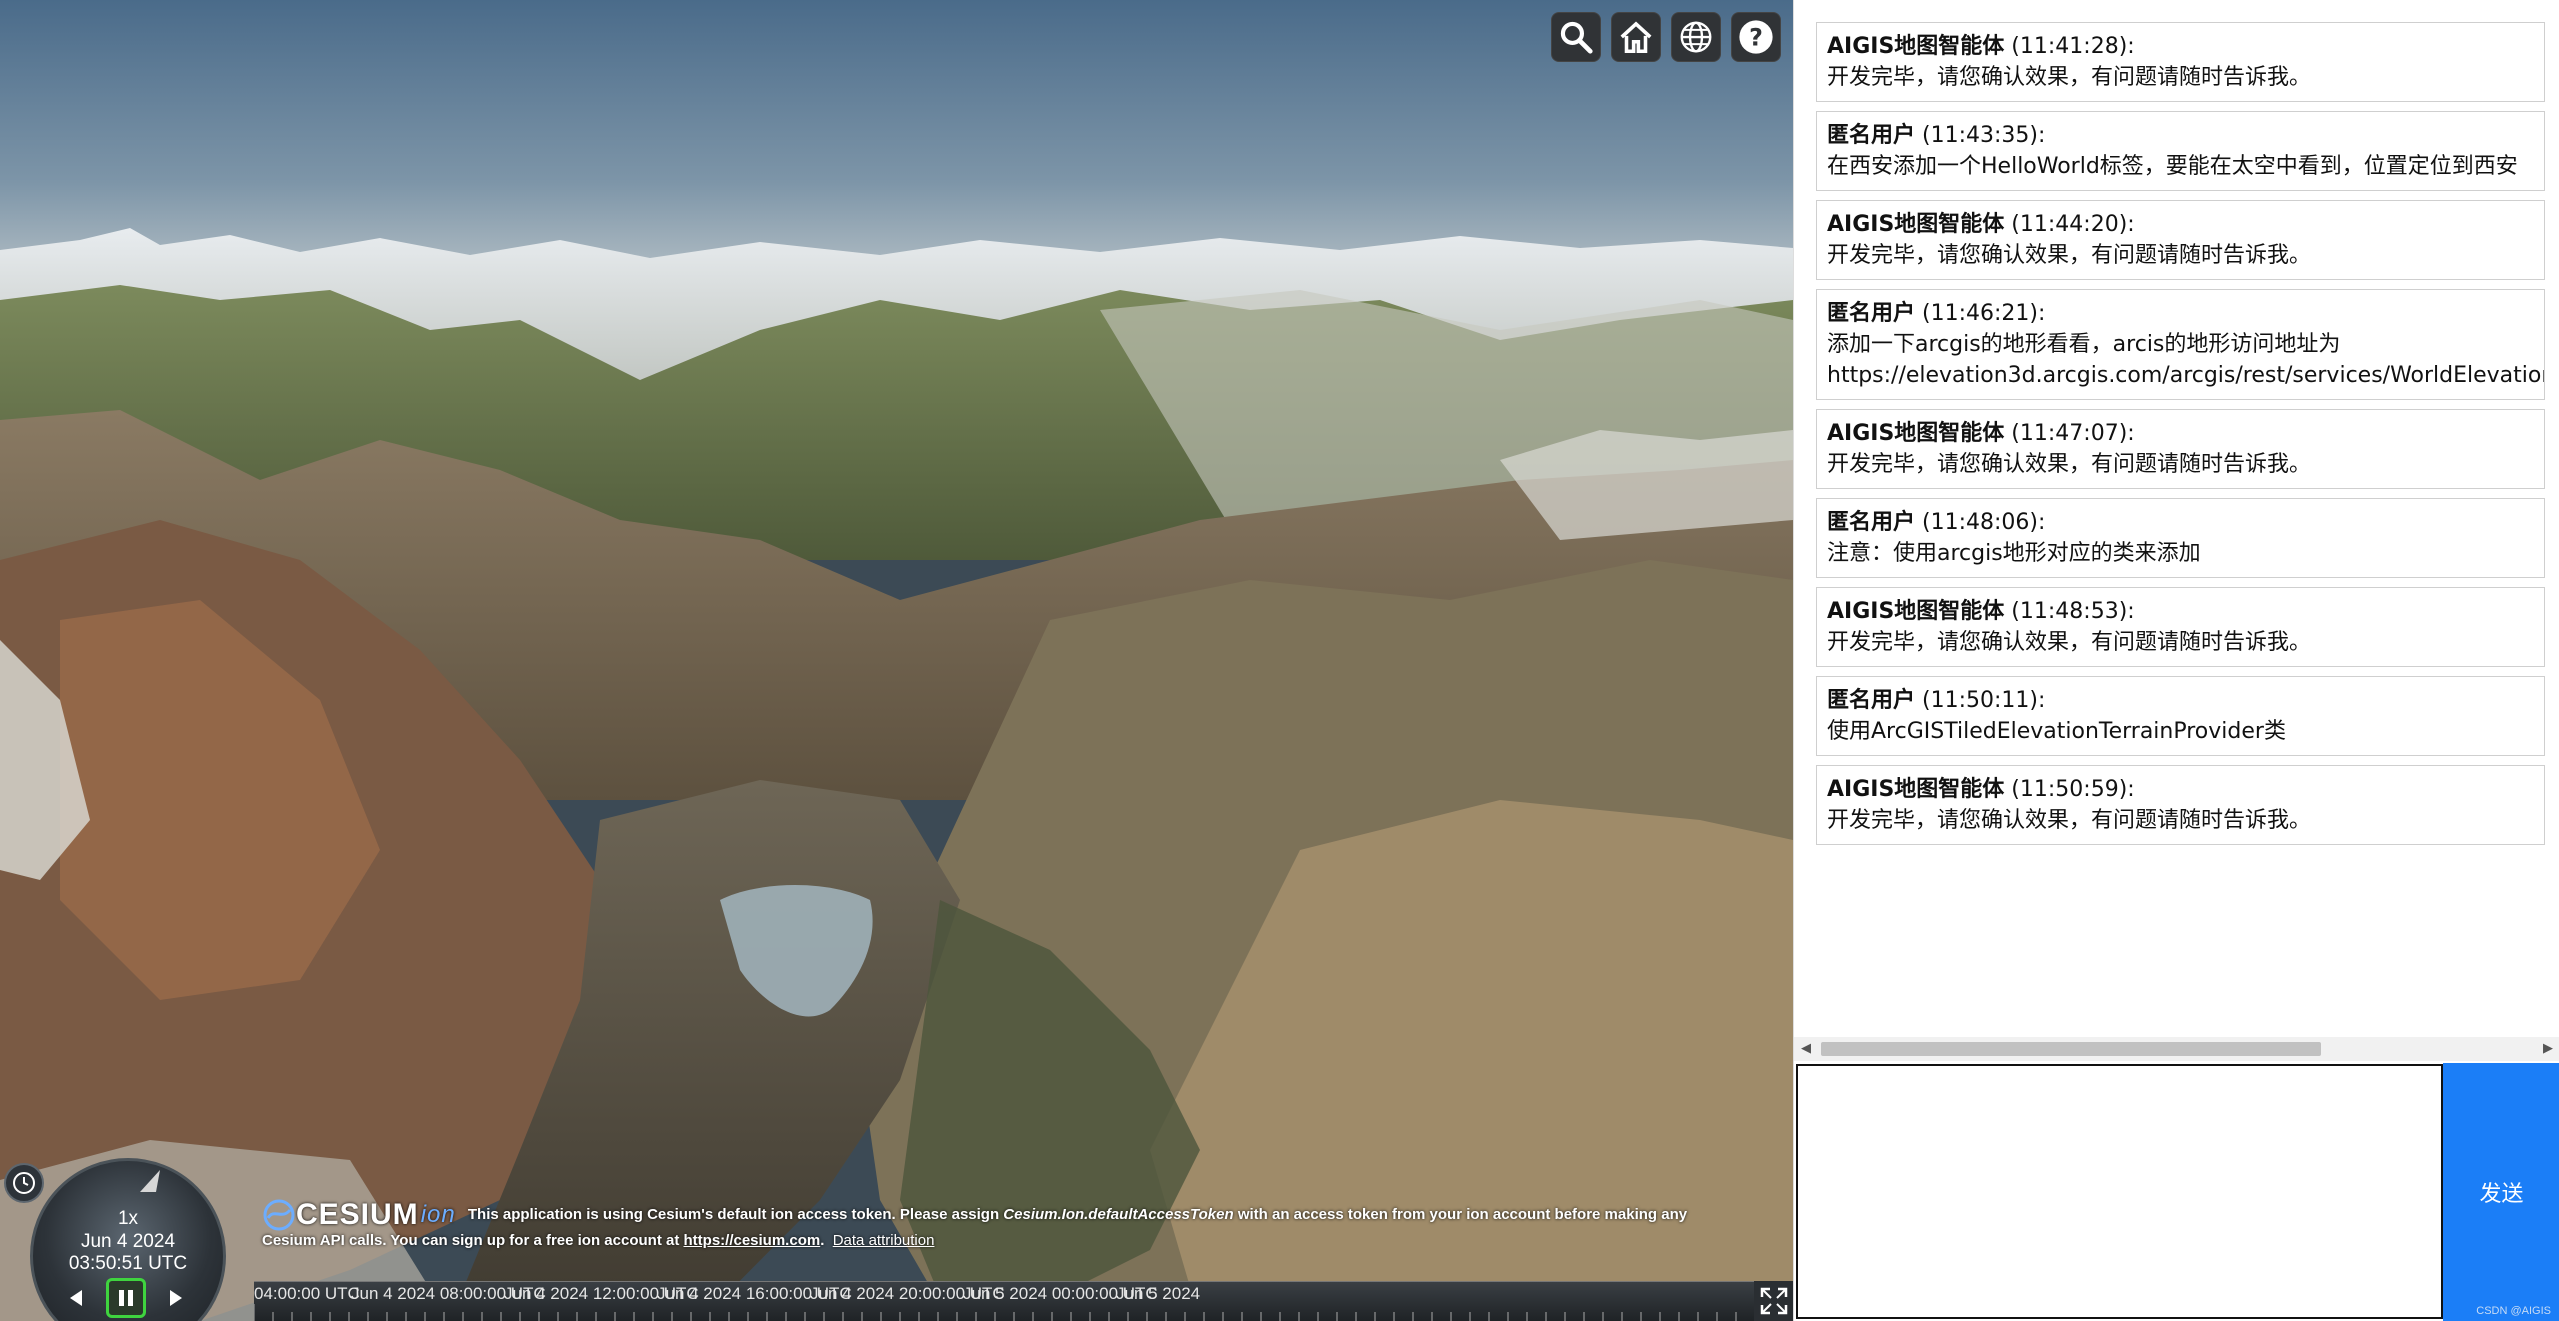 The height and width of the screenshot is (1321, 2559). I want to click on send-button: 发送, so click(2501, 1192).